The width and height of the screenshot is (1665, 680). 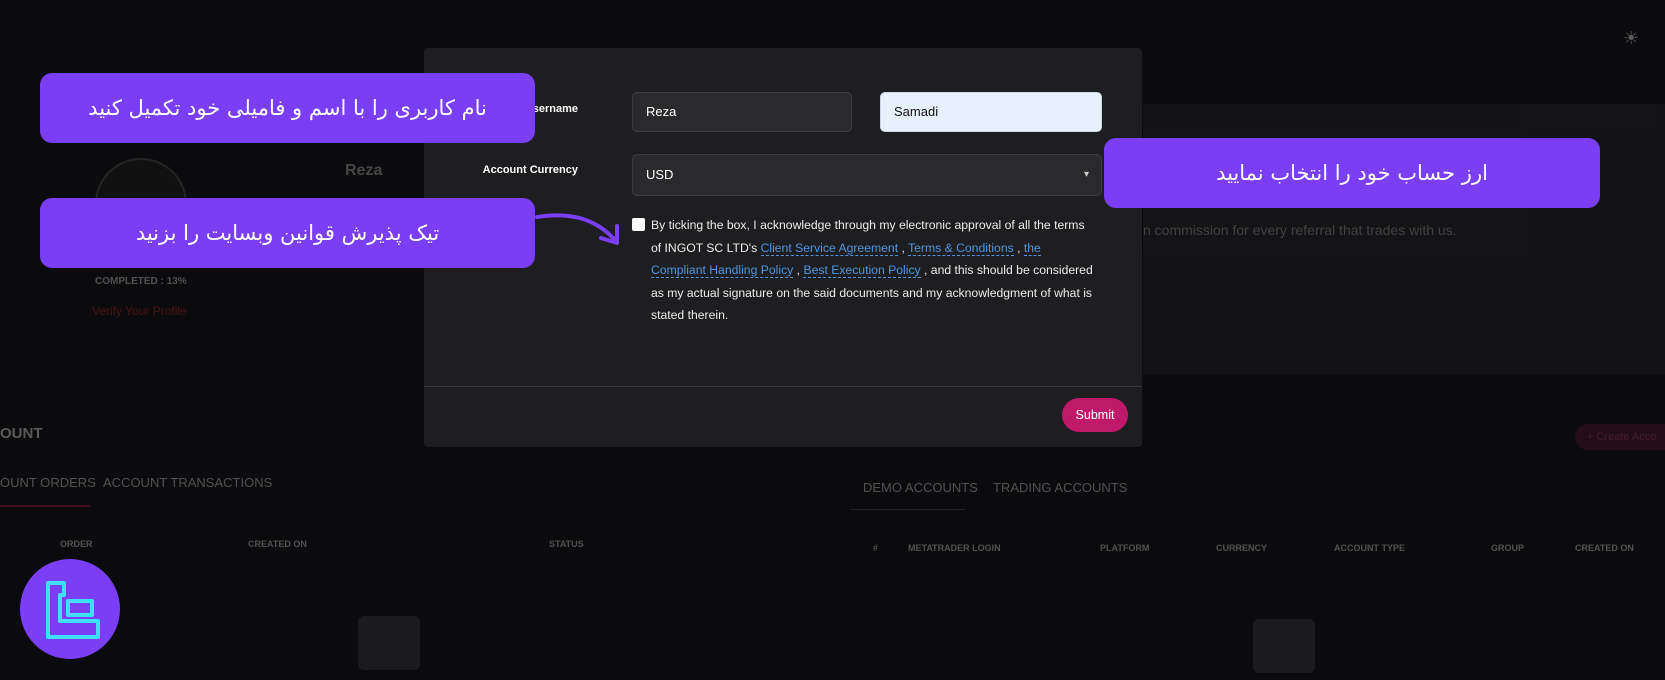 What do you see at coordinates (389, 643) in the screenshot?
I see `empty-orders-icon` at bounding box center [389, 643].